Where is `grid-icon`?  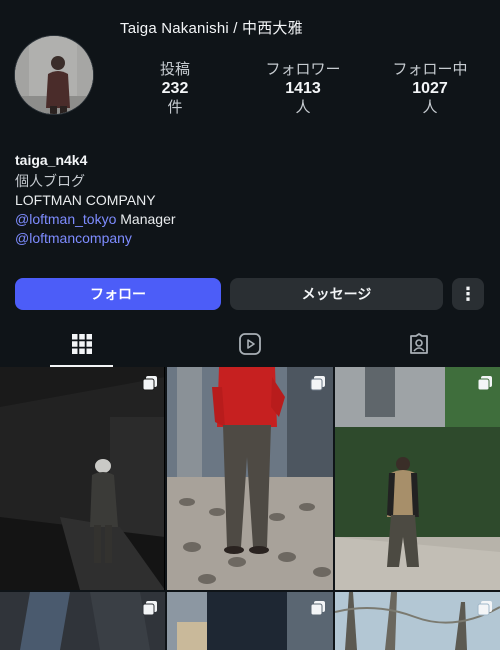
grid-icon is located at coordinates (81, 343).